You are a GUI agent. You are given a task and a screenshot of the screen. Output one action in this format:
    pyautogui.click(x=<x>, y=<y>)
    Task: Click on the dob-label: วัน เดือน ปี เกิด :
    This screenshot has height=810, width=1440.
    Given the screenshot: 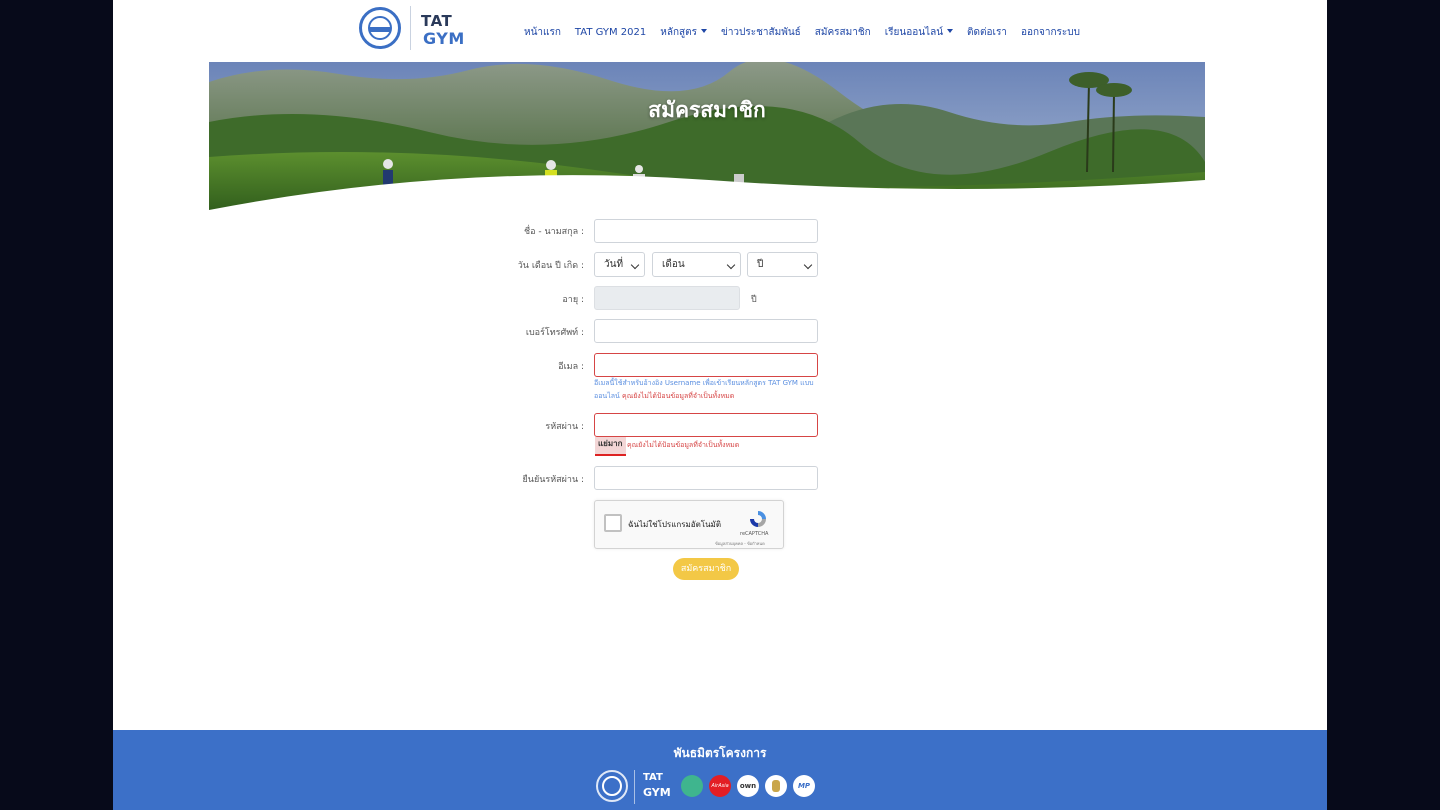 What is the action you would take?
    pyautogui.click(x=550, y=266)
    